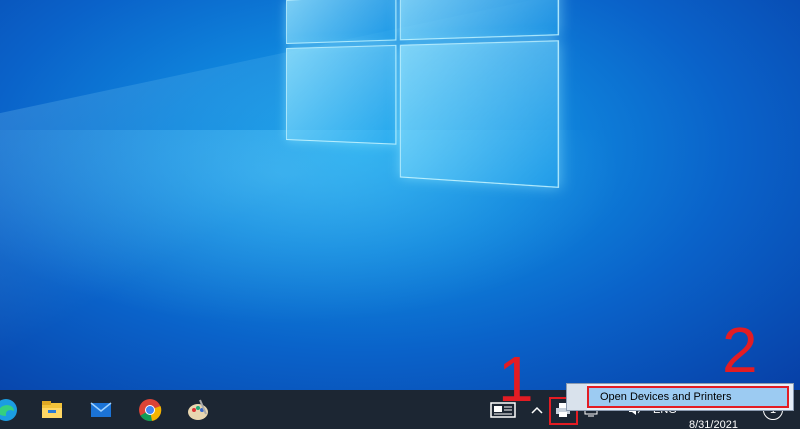 This screenshot has height=431, width=800. What do you see at coordinates (740, 350) in the screenshot?
I see `step-2-annotation: 2` at bounding box center [740, 350].